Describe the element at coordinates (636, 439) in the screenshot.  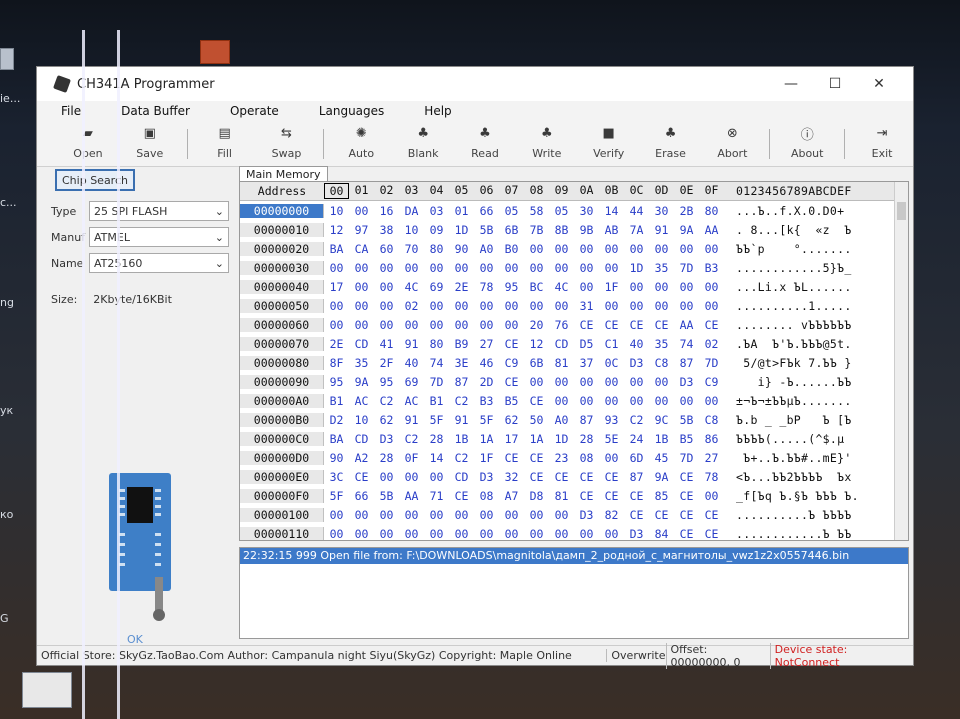
I see `hex-byte: 24` at that location.